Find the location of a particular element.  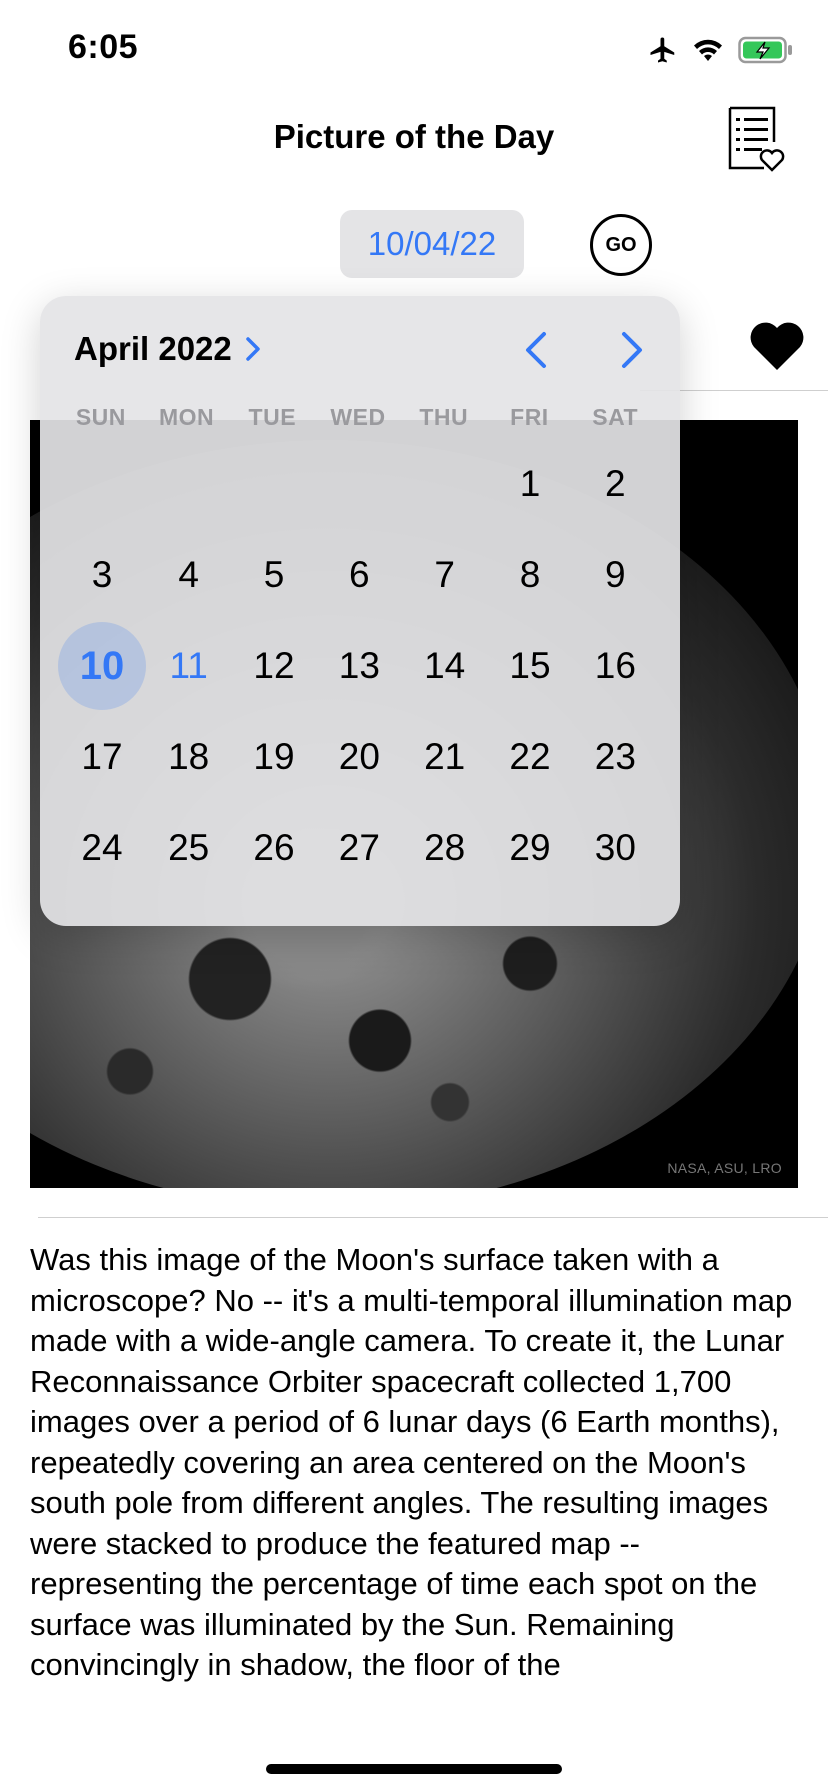

day-26: 26 is located at coordinates (273, 847).